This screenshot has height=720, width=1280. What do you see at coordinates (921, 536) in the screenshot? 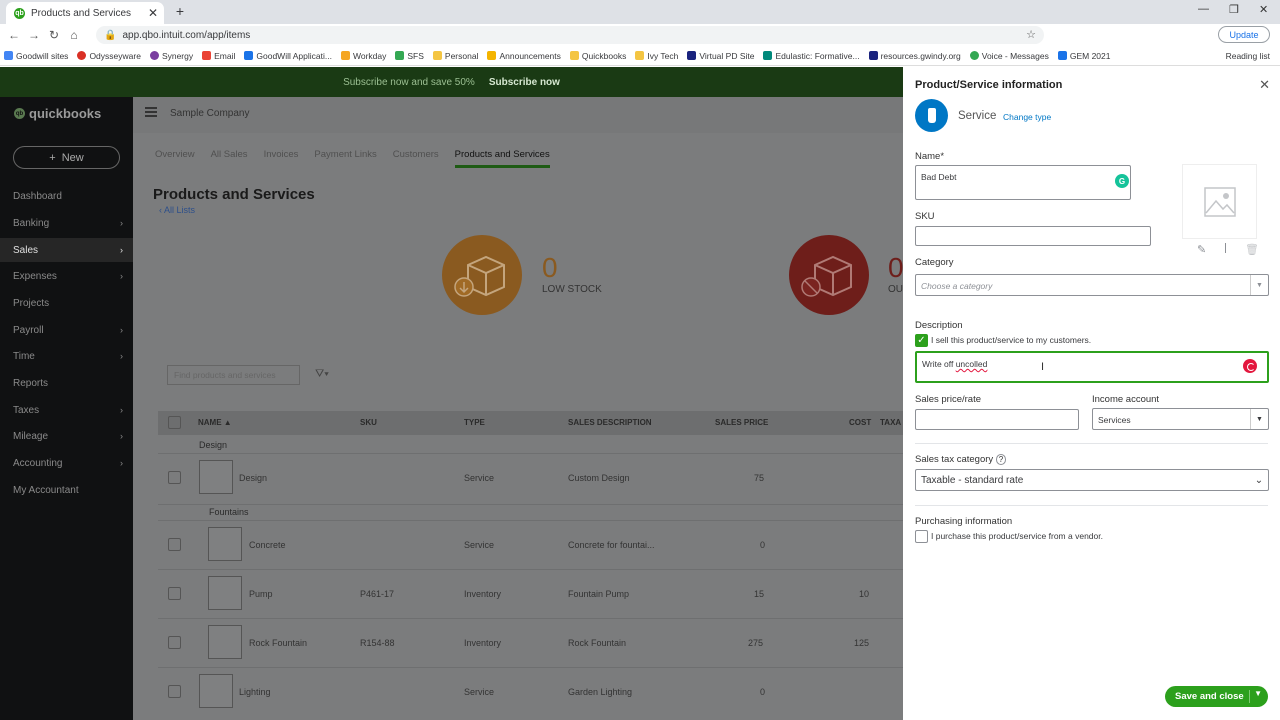
I see `purchase-checkbox` at bounding box center [921, 536].